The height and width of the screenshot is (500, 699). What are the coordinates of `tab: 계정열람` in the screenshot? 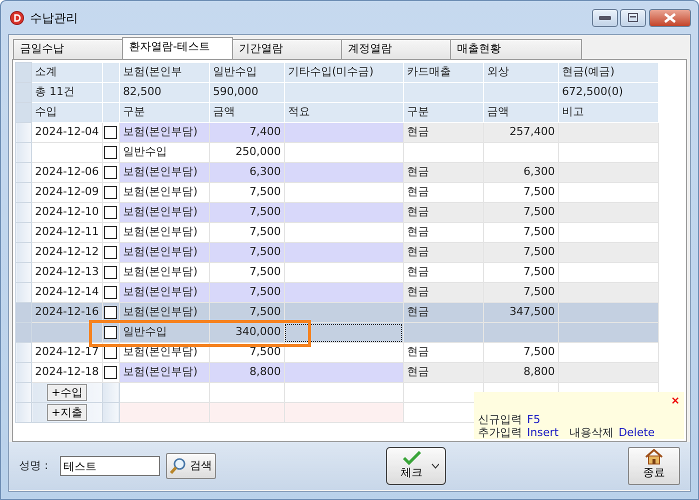 It's located at (396, 49).